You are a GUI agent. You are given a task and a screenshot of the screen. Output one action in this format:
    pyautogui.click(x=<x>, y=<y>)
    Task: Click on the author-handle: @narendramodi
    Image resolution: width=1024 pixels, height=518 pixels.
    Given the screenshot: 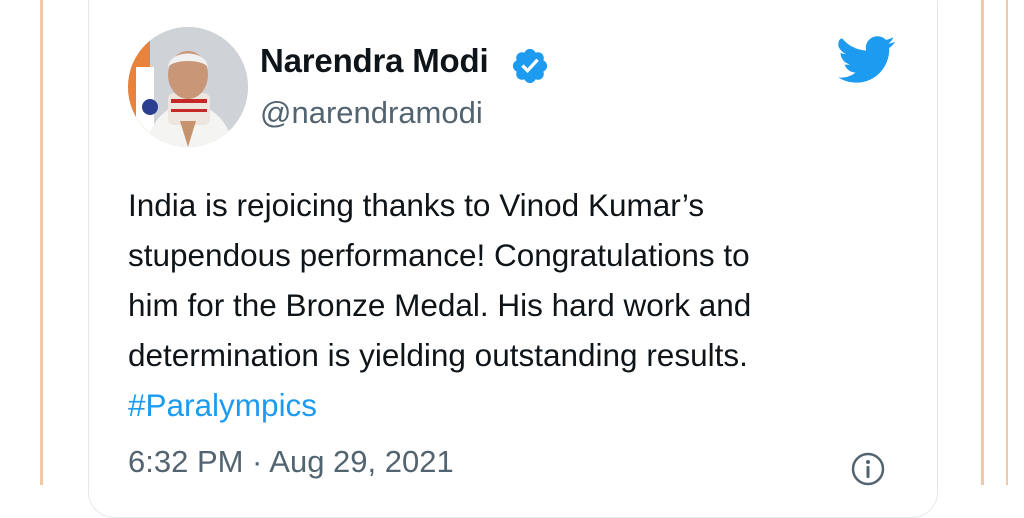 What is the action you would take?
    pyautogui.click(x=371, y=113)
    